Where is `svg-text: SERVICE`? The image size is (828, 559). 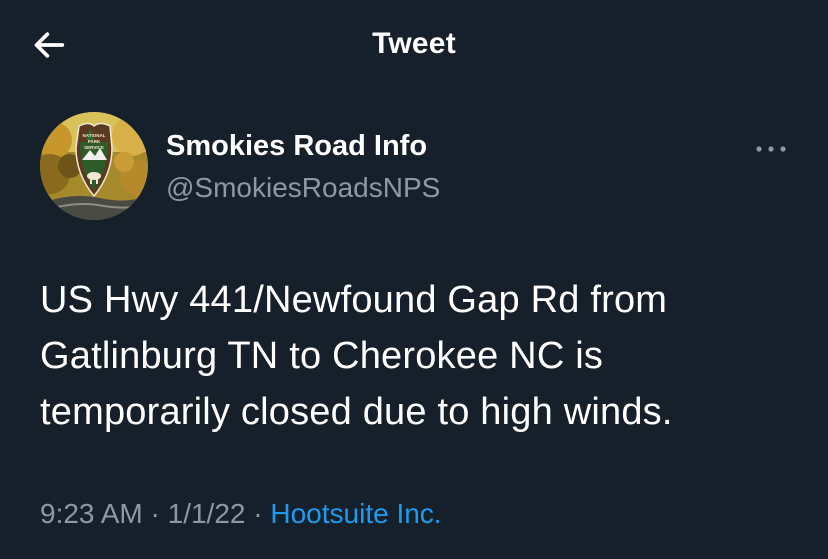
svg-text: SERVICE is located at coordinates (94, 147).